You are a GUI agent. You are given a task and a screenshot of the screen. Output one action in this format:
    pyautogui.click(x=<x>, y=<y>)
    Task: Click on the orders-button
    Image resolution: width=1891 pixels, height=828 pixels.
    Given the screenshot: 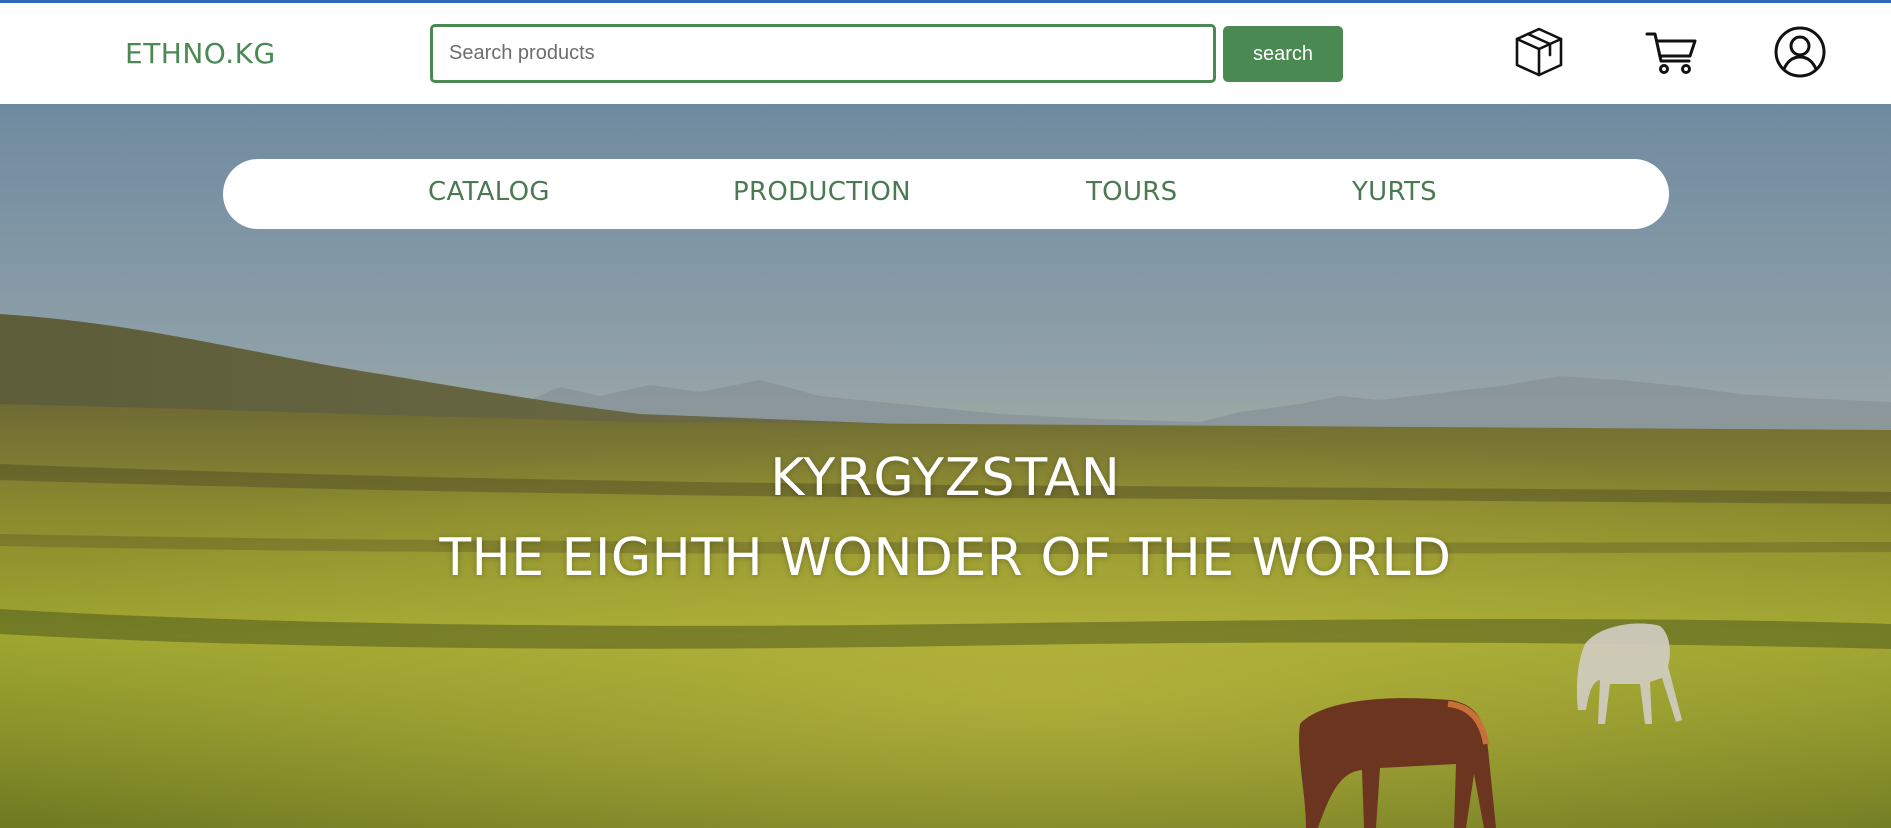 What is the action you would take?
    pyautogui.click(x=1539, y=52)
    